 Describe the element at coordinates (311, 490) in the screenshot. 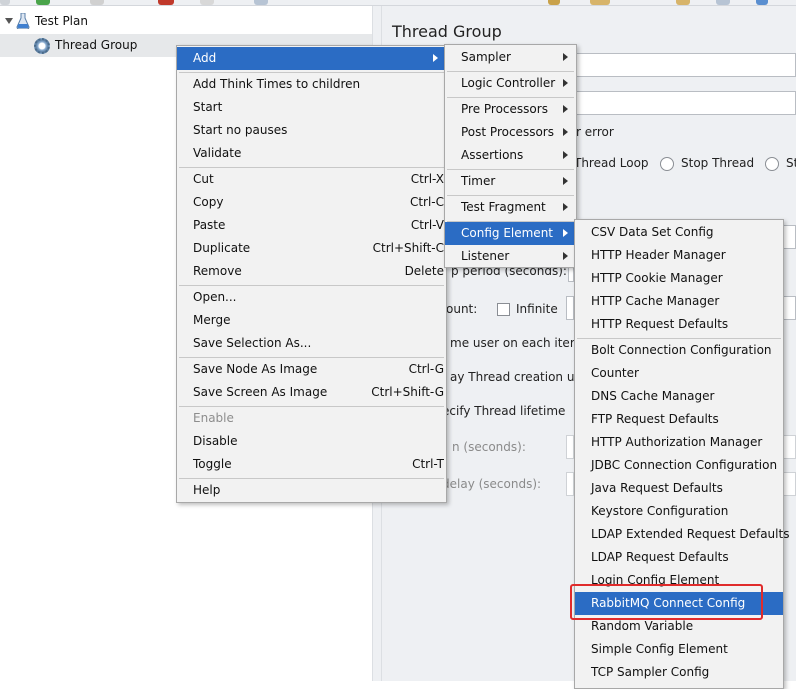

I see `menu-item-help: Help` at that location.